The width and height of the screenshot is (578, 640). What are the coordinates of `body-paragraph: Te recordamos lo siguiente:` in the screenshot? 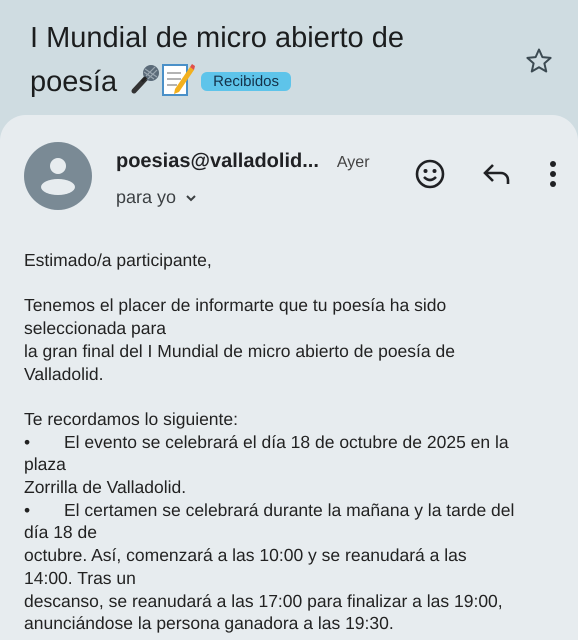 It's located at (131, 419).